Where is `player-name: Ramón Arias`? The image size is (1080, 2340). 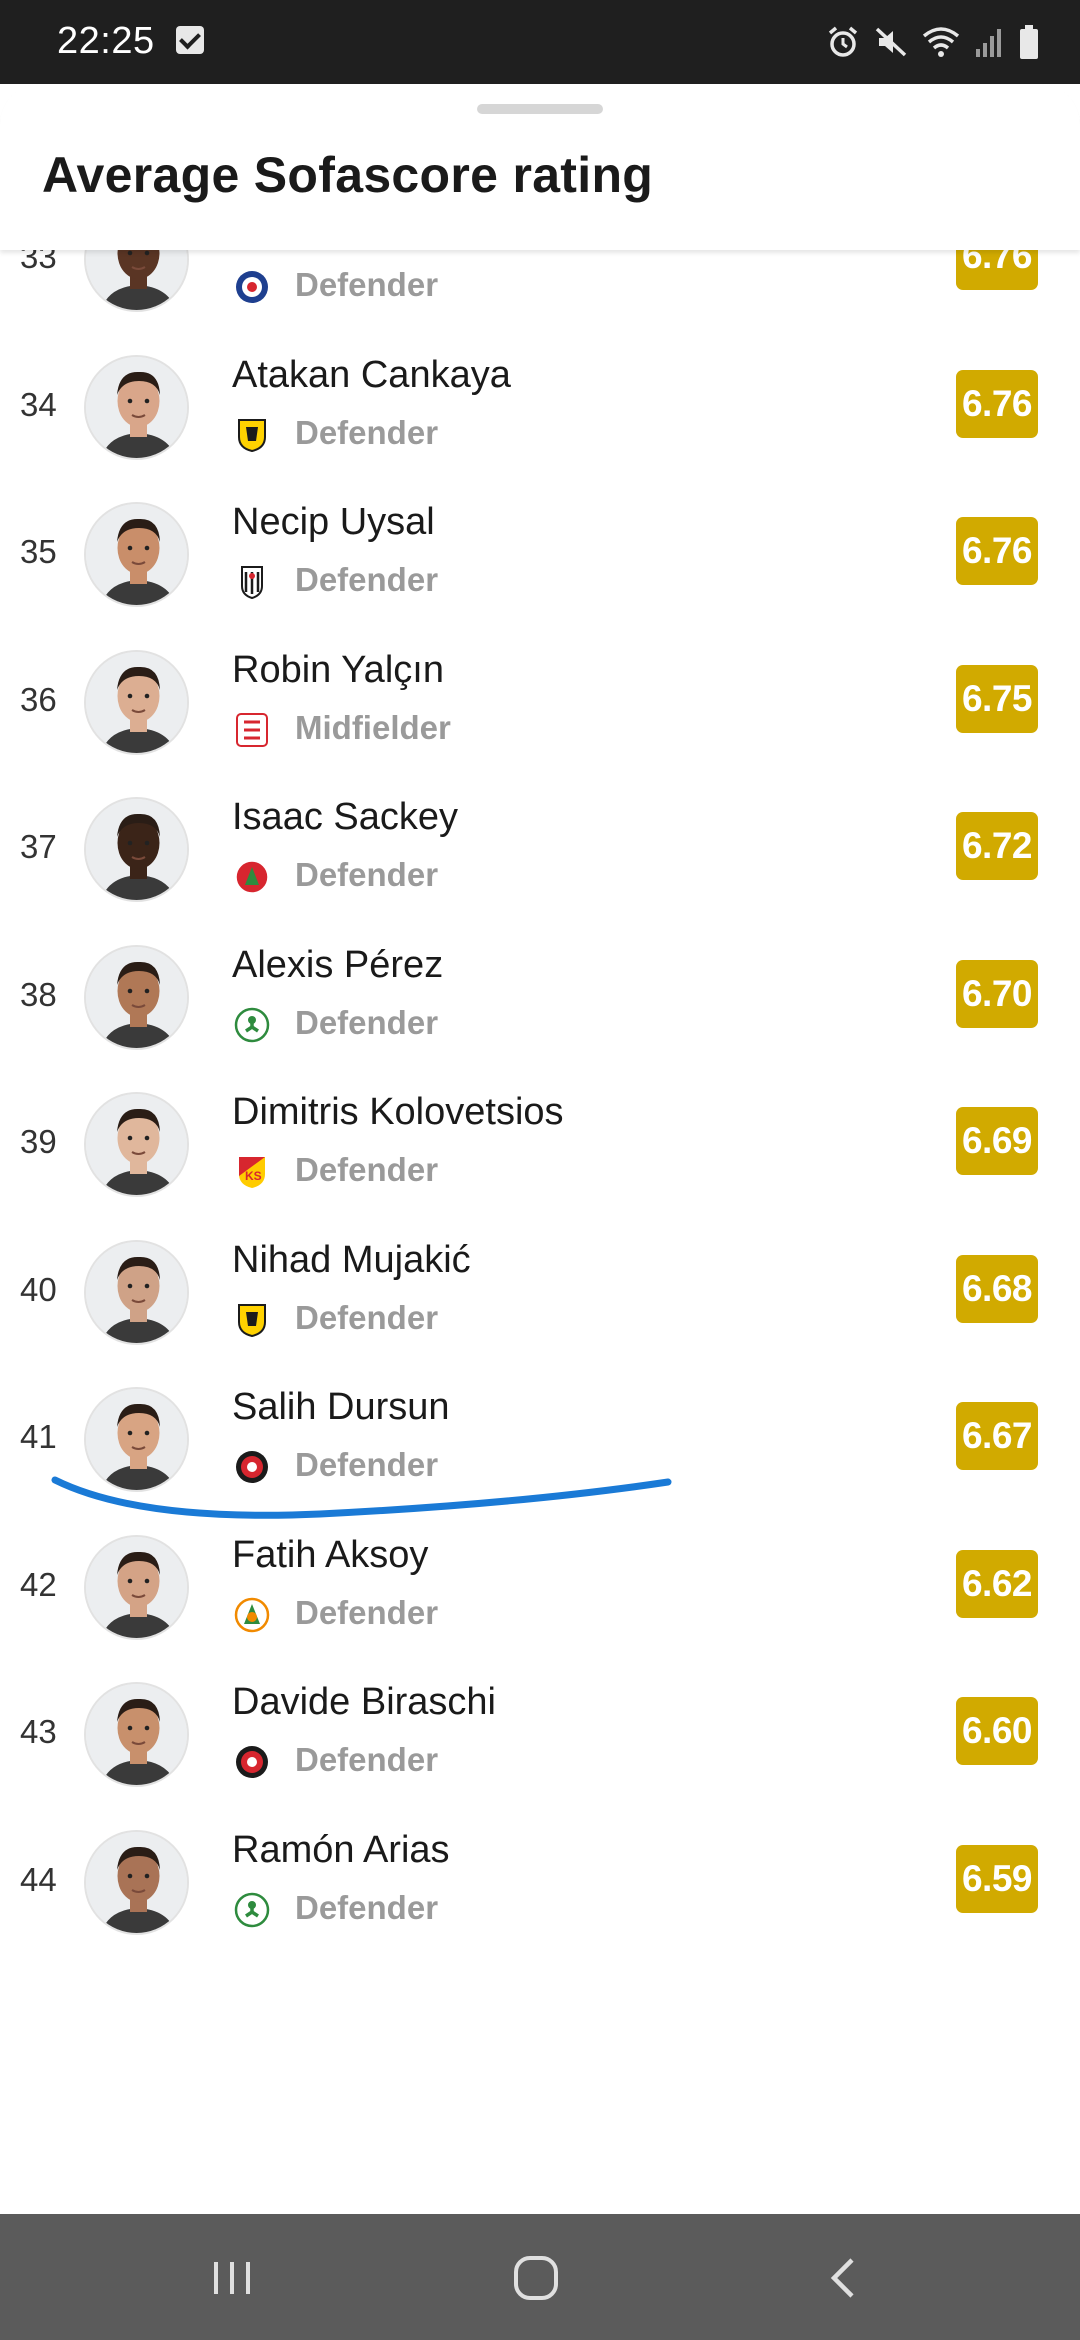
player-name: Ramón Arias is located at coordinates (341, 1849).